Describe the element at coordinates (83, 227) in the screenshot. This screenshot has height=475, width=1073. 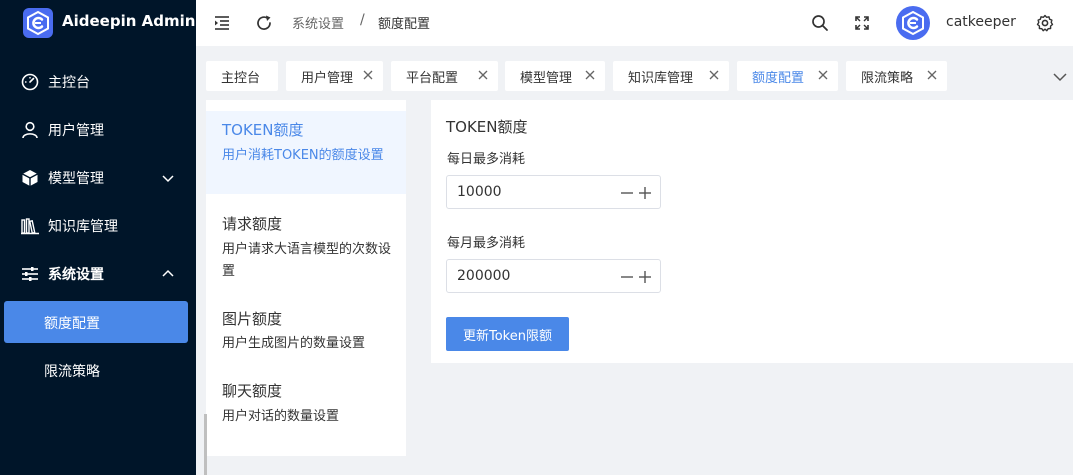
I see `sidebar-item-label: 知识库管理` at that location.